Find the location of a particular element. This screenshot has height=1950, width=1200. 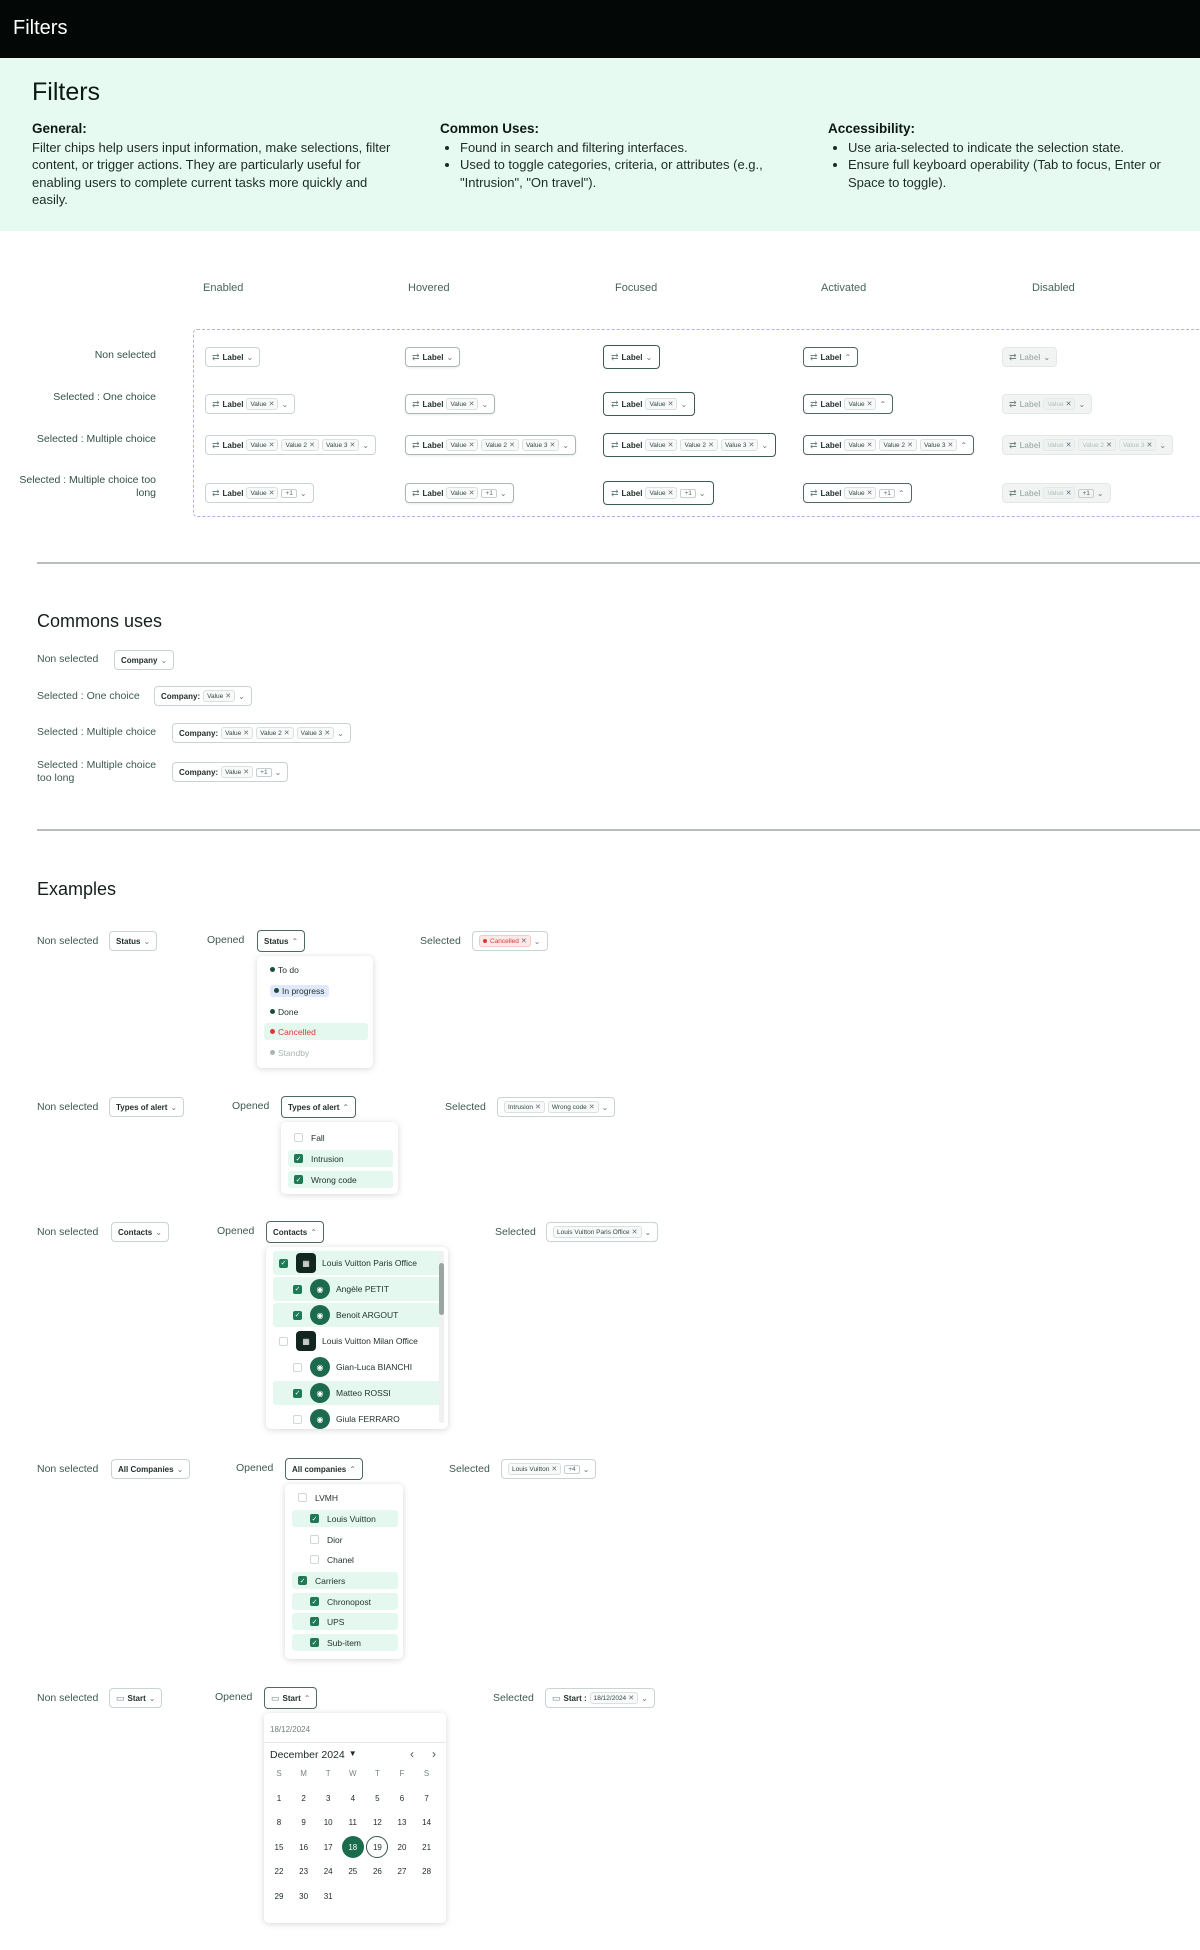

companies-filter-chip-open: All companies ⌃ is located at coordinates (324, 1469).